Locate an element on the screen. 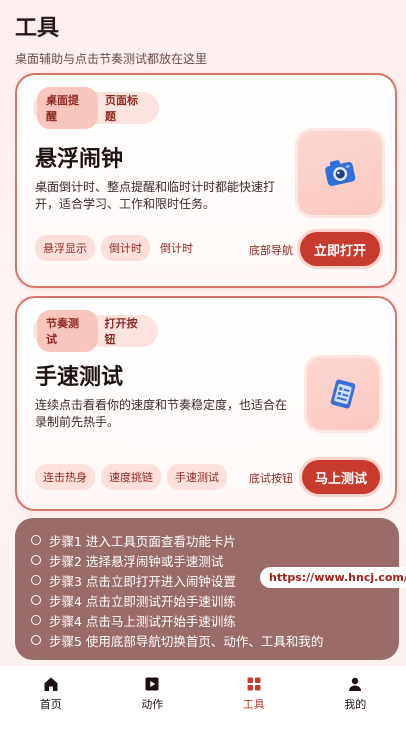 The image size is (406, 731). tab-profile: 我的 is located at coordinates (355, 698).